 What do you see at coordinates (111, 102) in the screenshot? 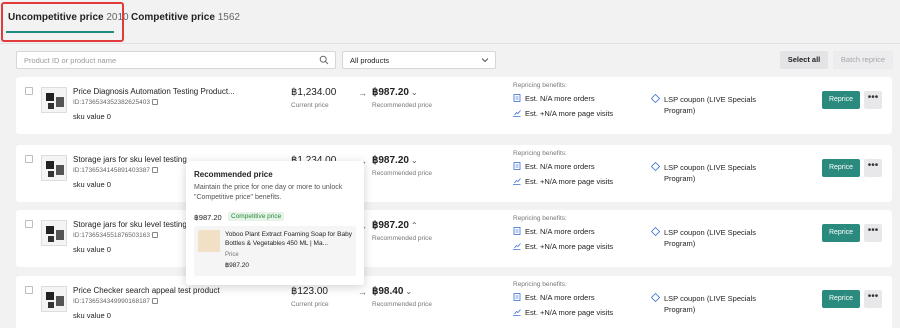
I see `product-id-text: ID:1736534352382625403` at bounding box center [111, 102].